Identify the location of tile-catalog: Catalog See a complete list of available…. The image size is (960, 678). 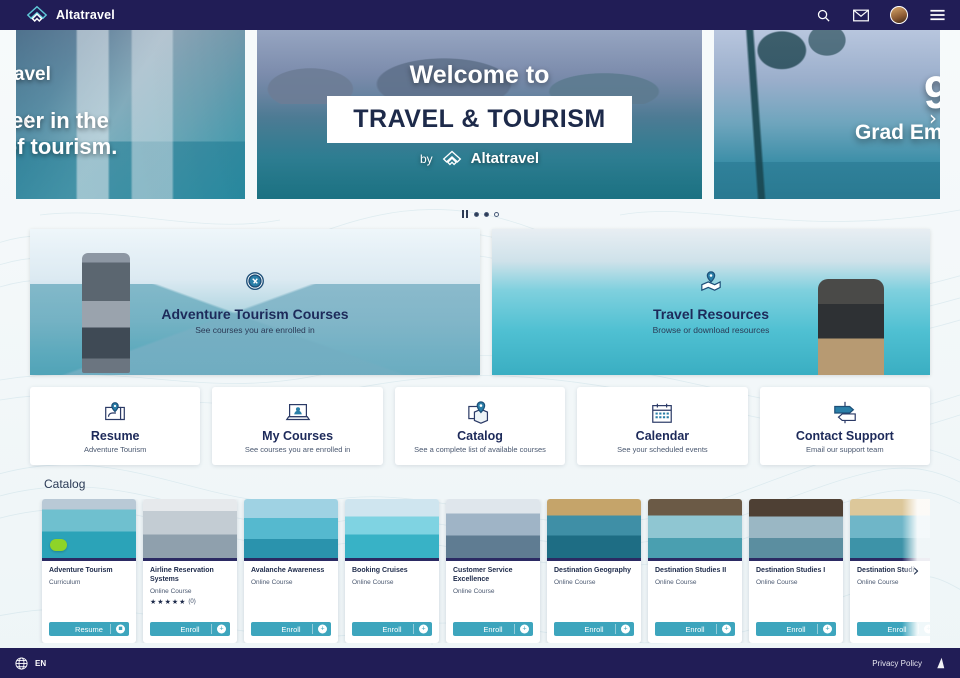
(480, 426).